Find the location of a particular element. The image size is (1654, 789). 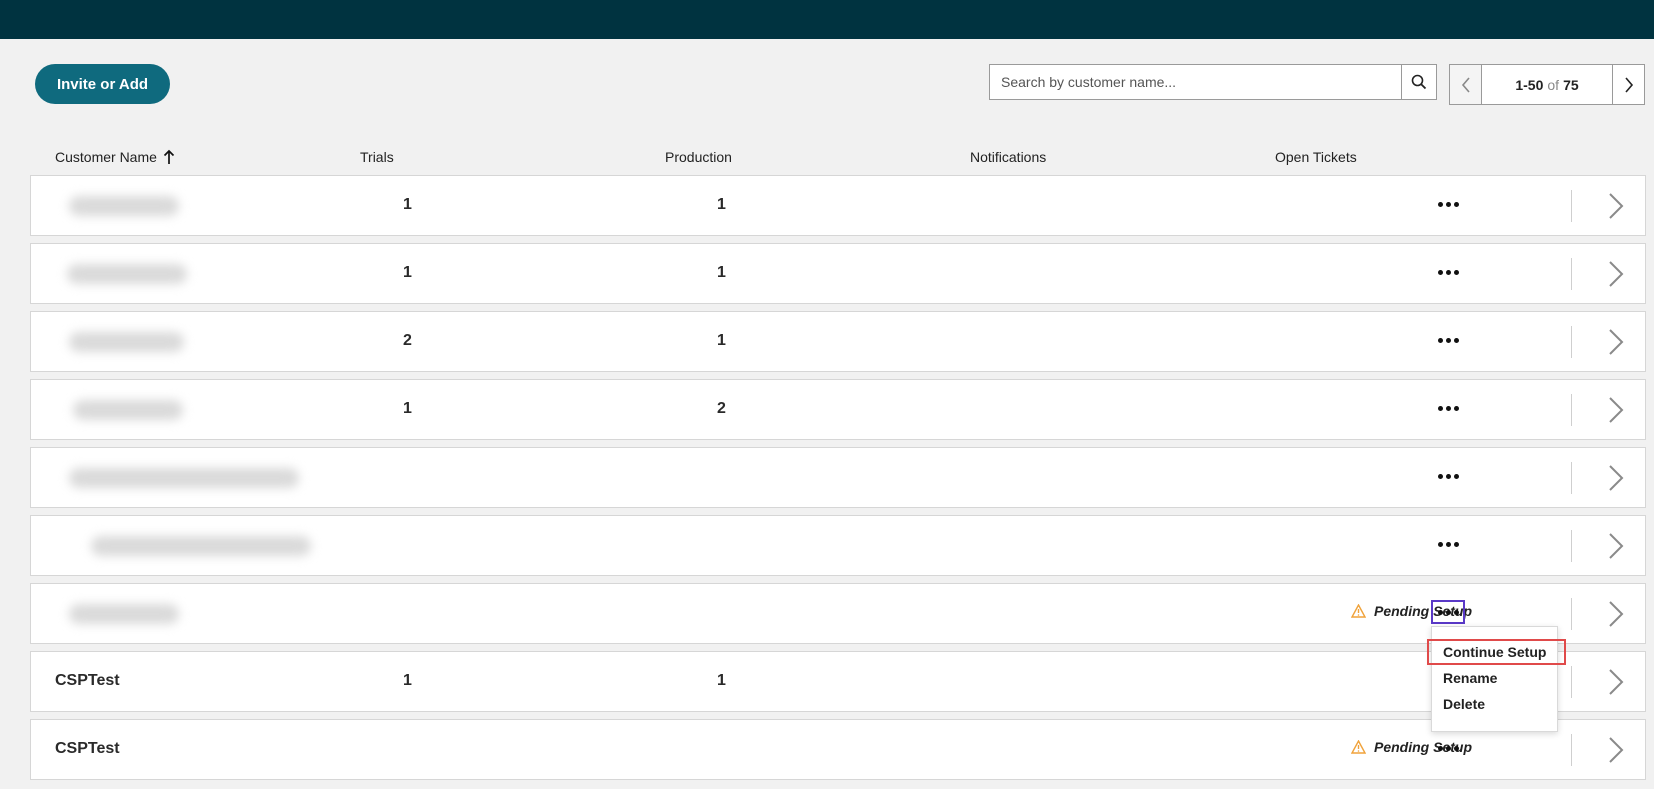

column-header-label: Customer Name is located at coordinates (106, 157).